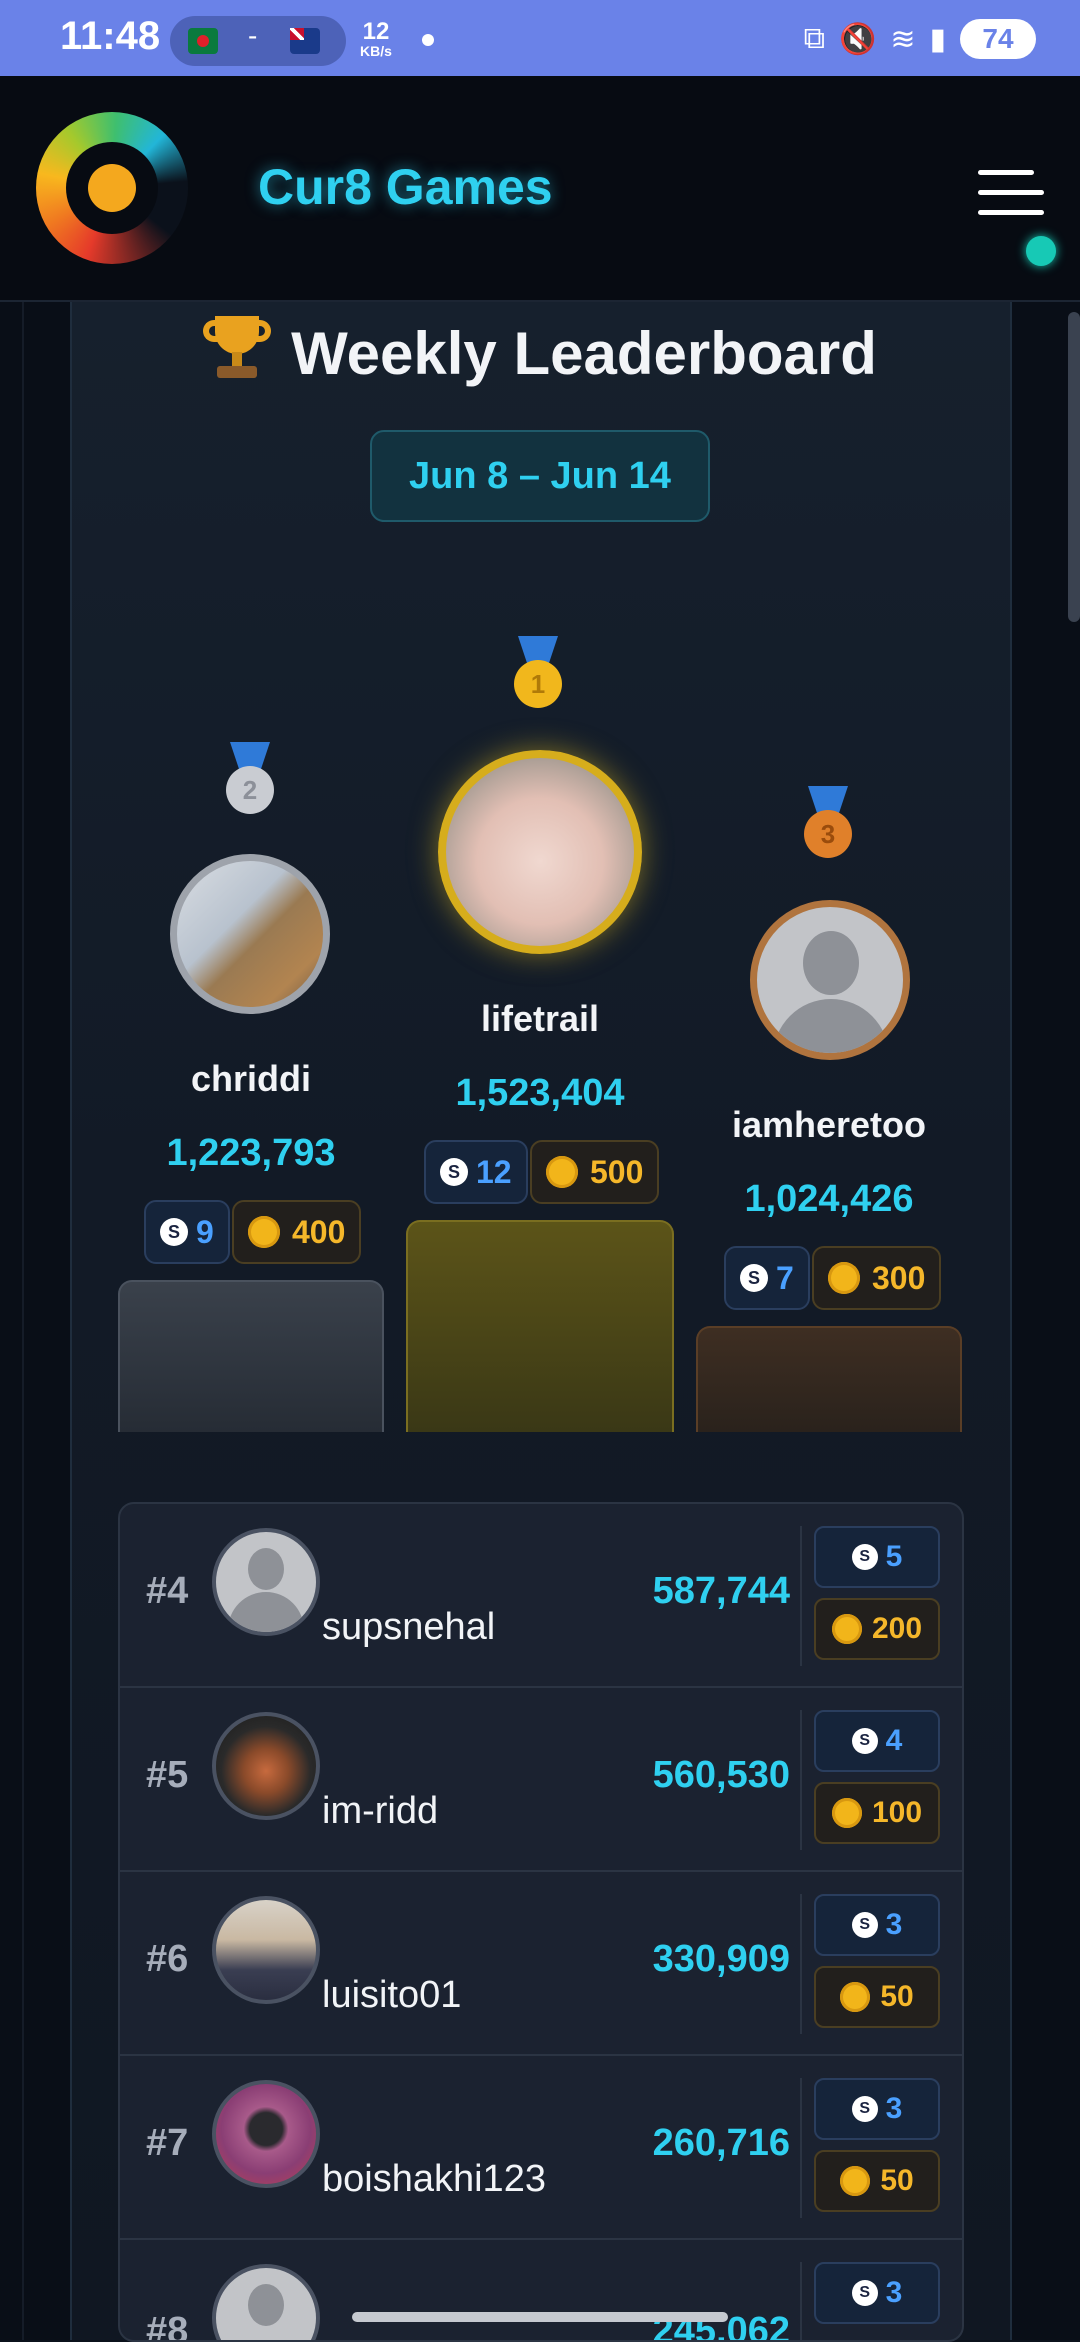  Describe the element at coordinates (540, 1326) in the screenshot. I see `podium-block-first` at that location.